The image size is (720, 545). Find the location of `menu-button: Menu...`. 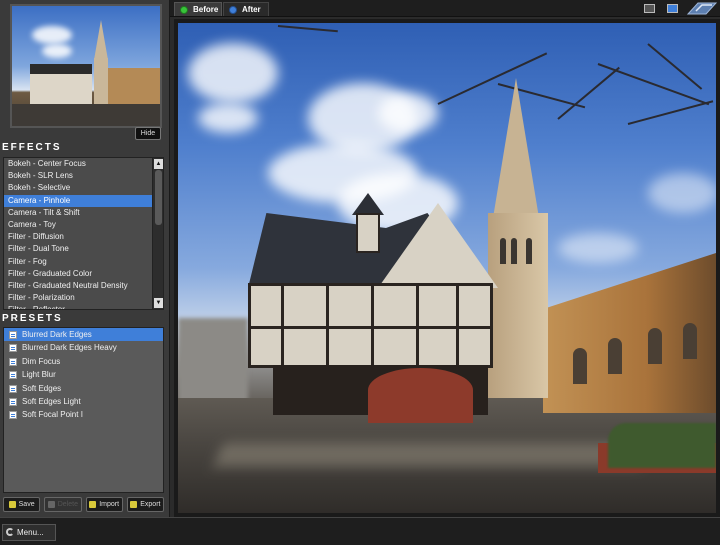

menu-button: Menu... is located at coordinates (29, 532).